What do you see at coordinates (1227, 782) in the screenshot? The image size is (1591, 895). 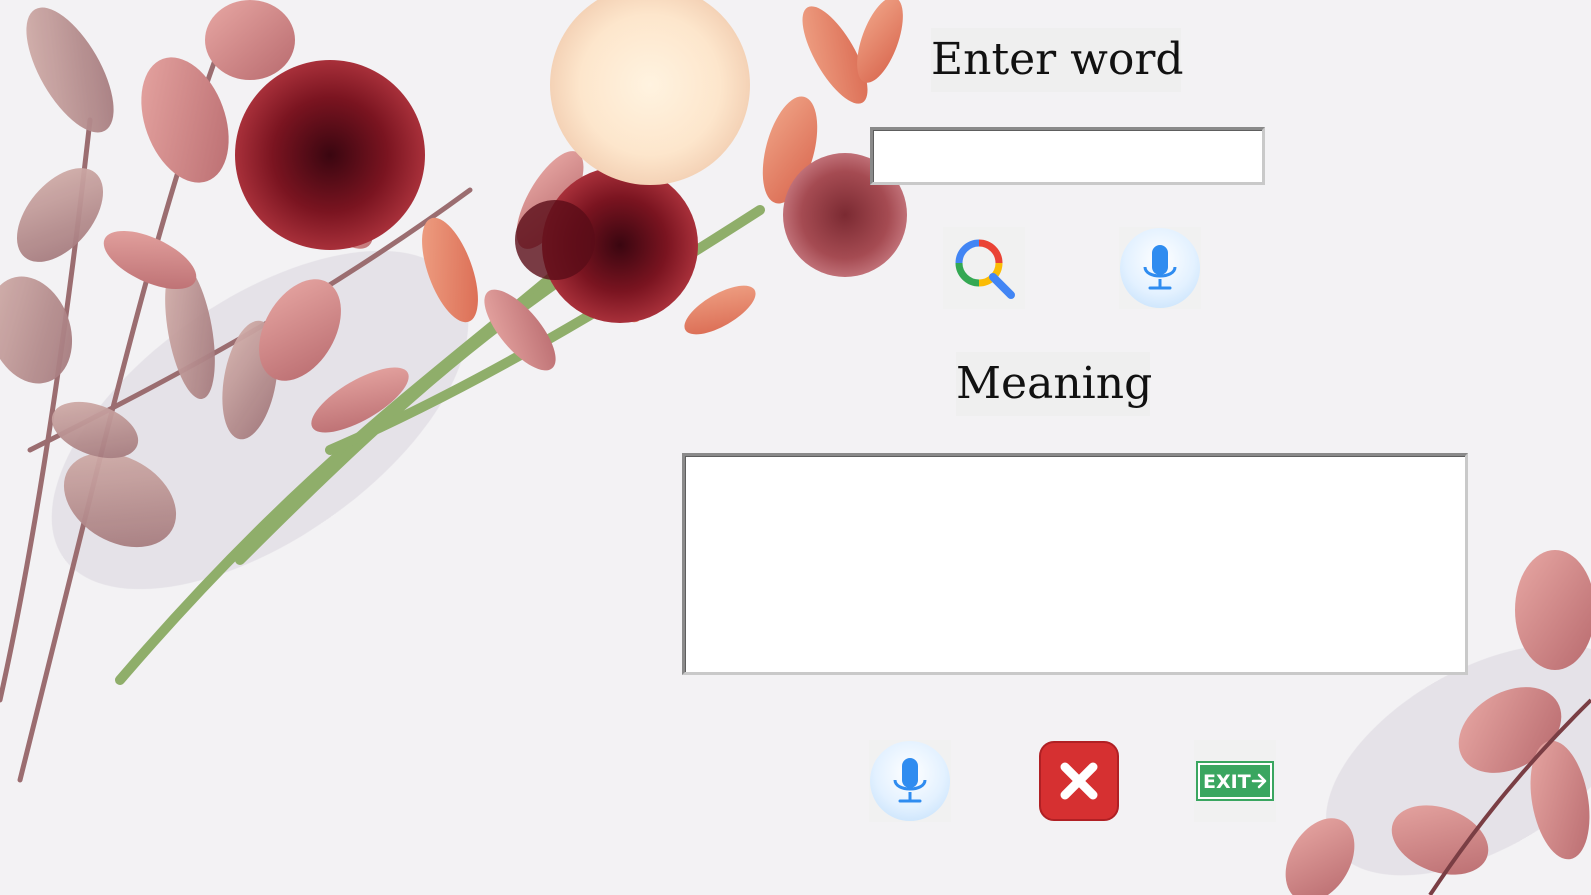 I see `exit-sign-text: EXIT` at bounding box center [1227, 782].